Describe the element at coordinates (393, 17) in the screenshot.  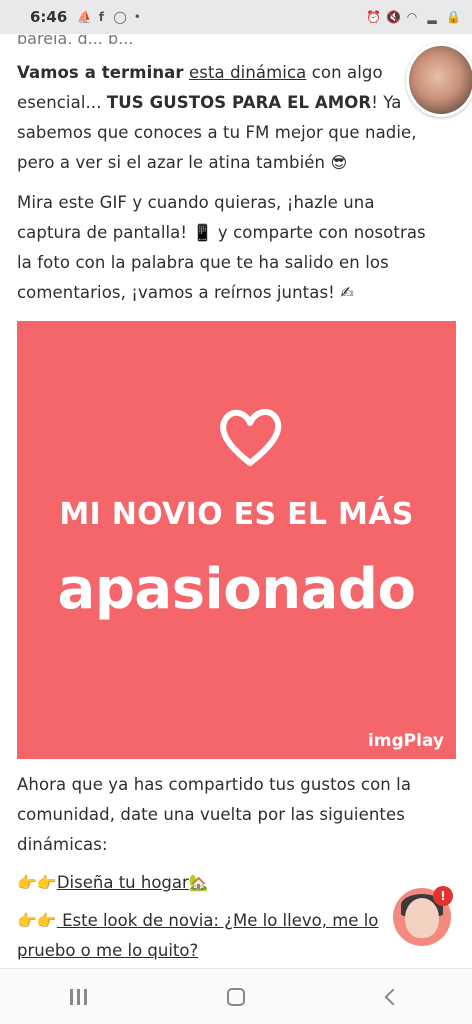
I see `mute-icon: 🔇` at that location.